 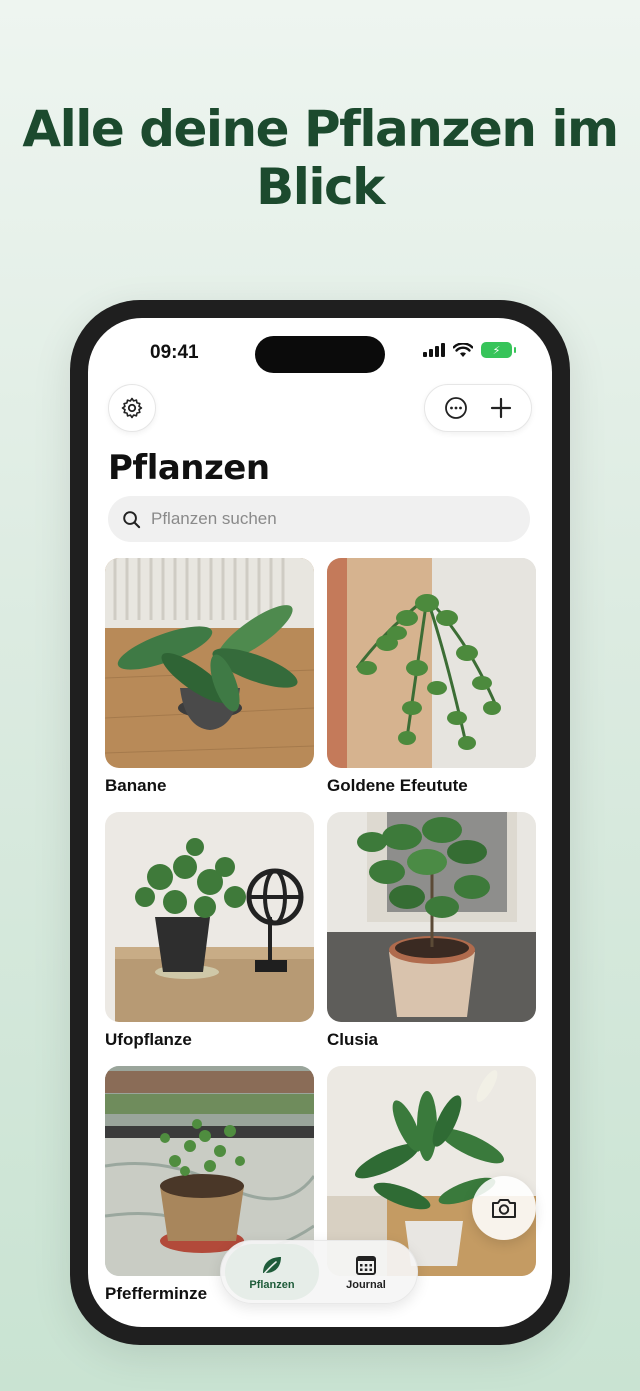 What do you see at coordinates (148, 1039) in the screenshot?
I see `plant-name: Ufopflanze` at bounding box center [148, 1039].